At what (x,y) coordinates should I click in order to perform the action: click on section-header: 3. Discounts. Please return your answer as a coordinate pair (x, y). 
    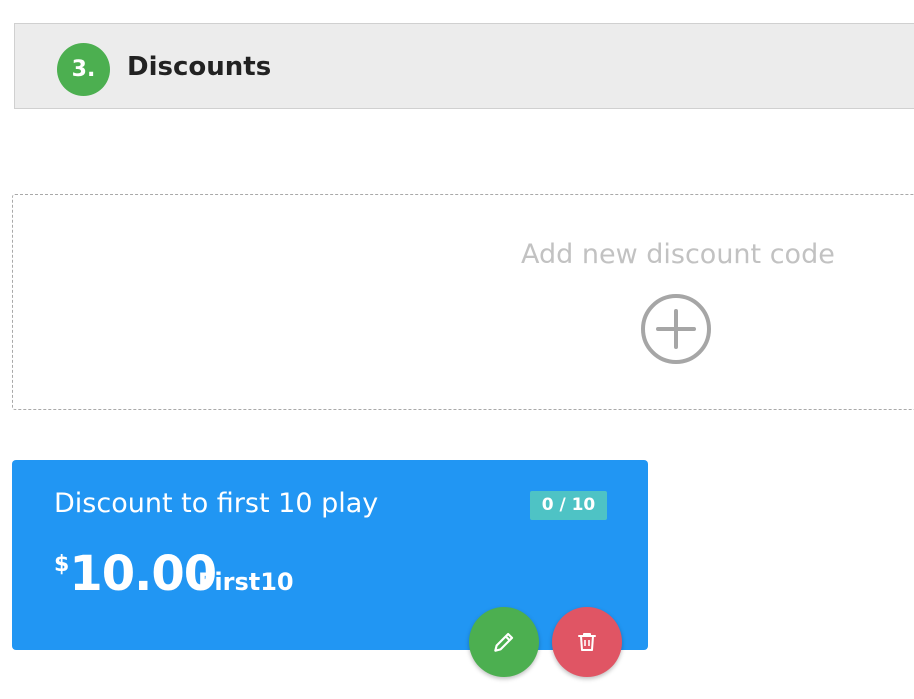
    Looking at the image, I should click on (464, 66).